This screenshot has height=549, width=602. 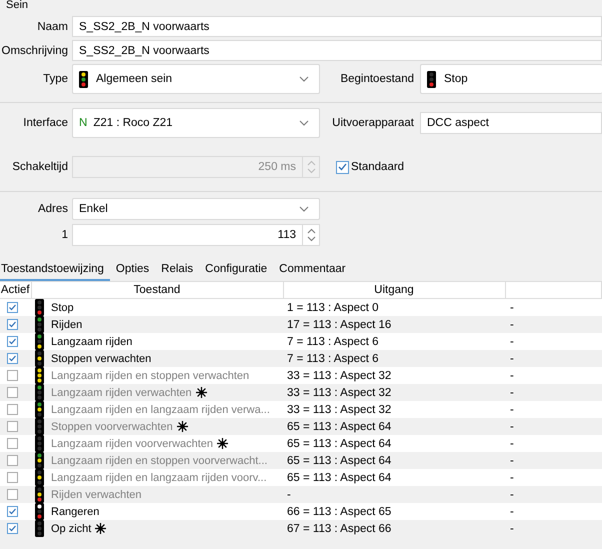 What do you see at coordinates (52, 209) in the screenshot?
I see `field-label: Adres` at bounding box center [52, 209].